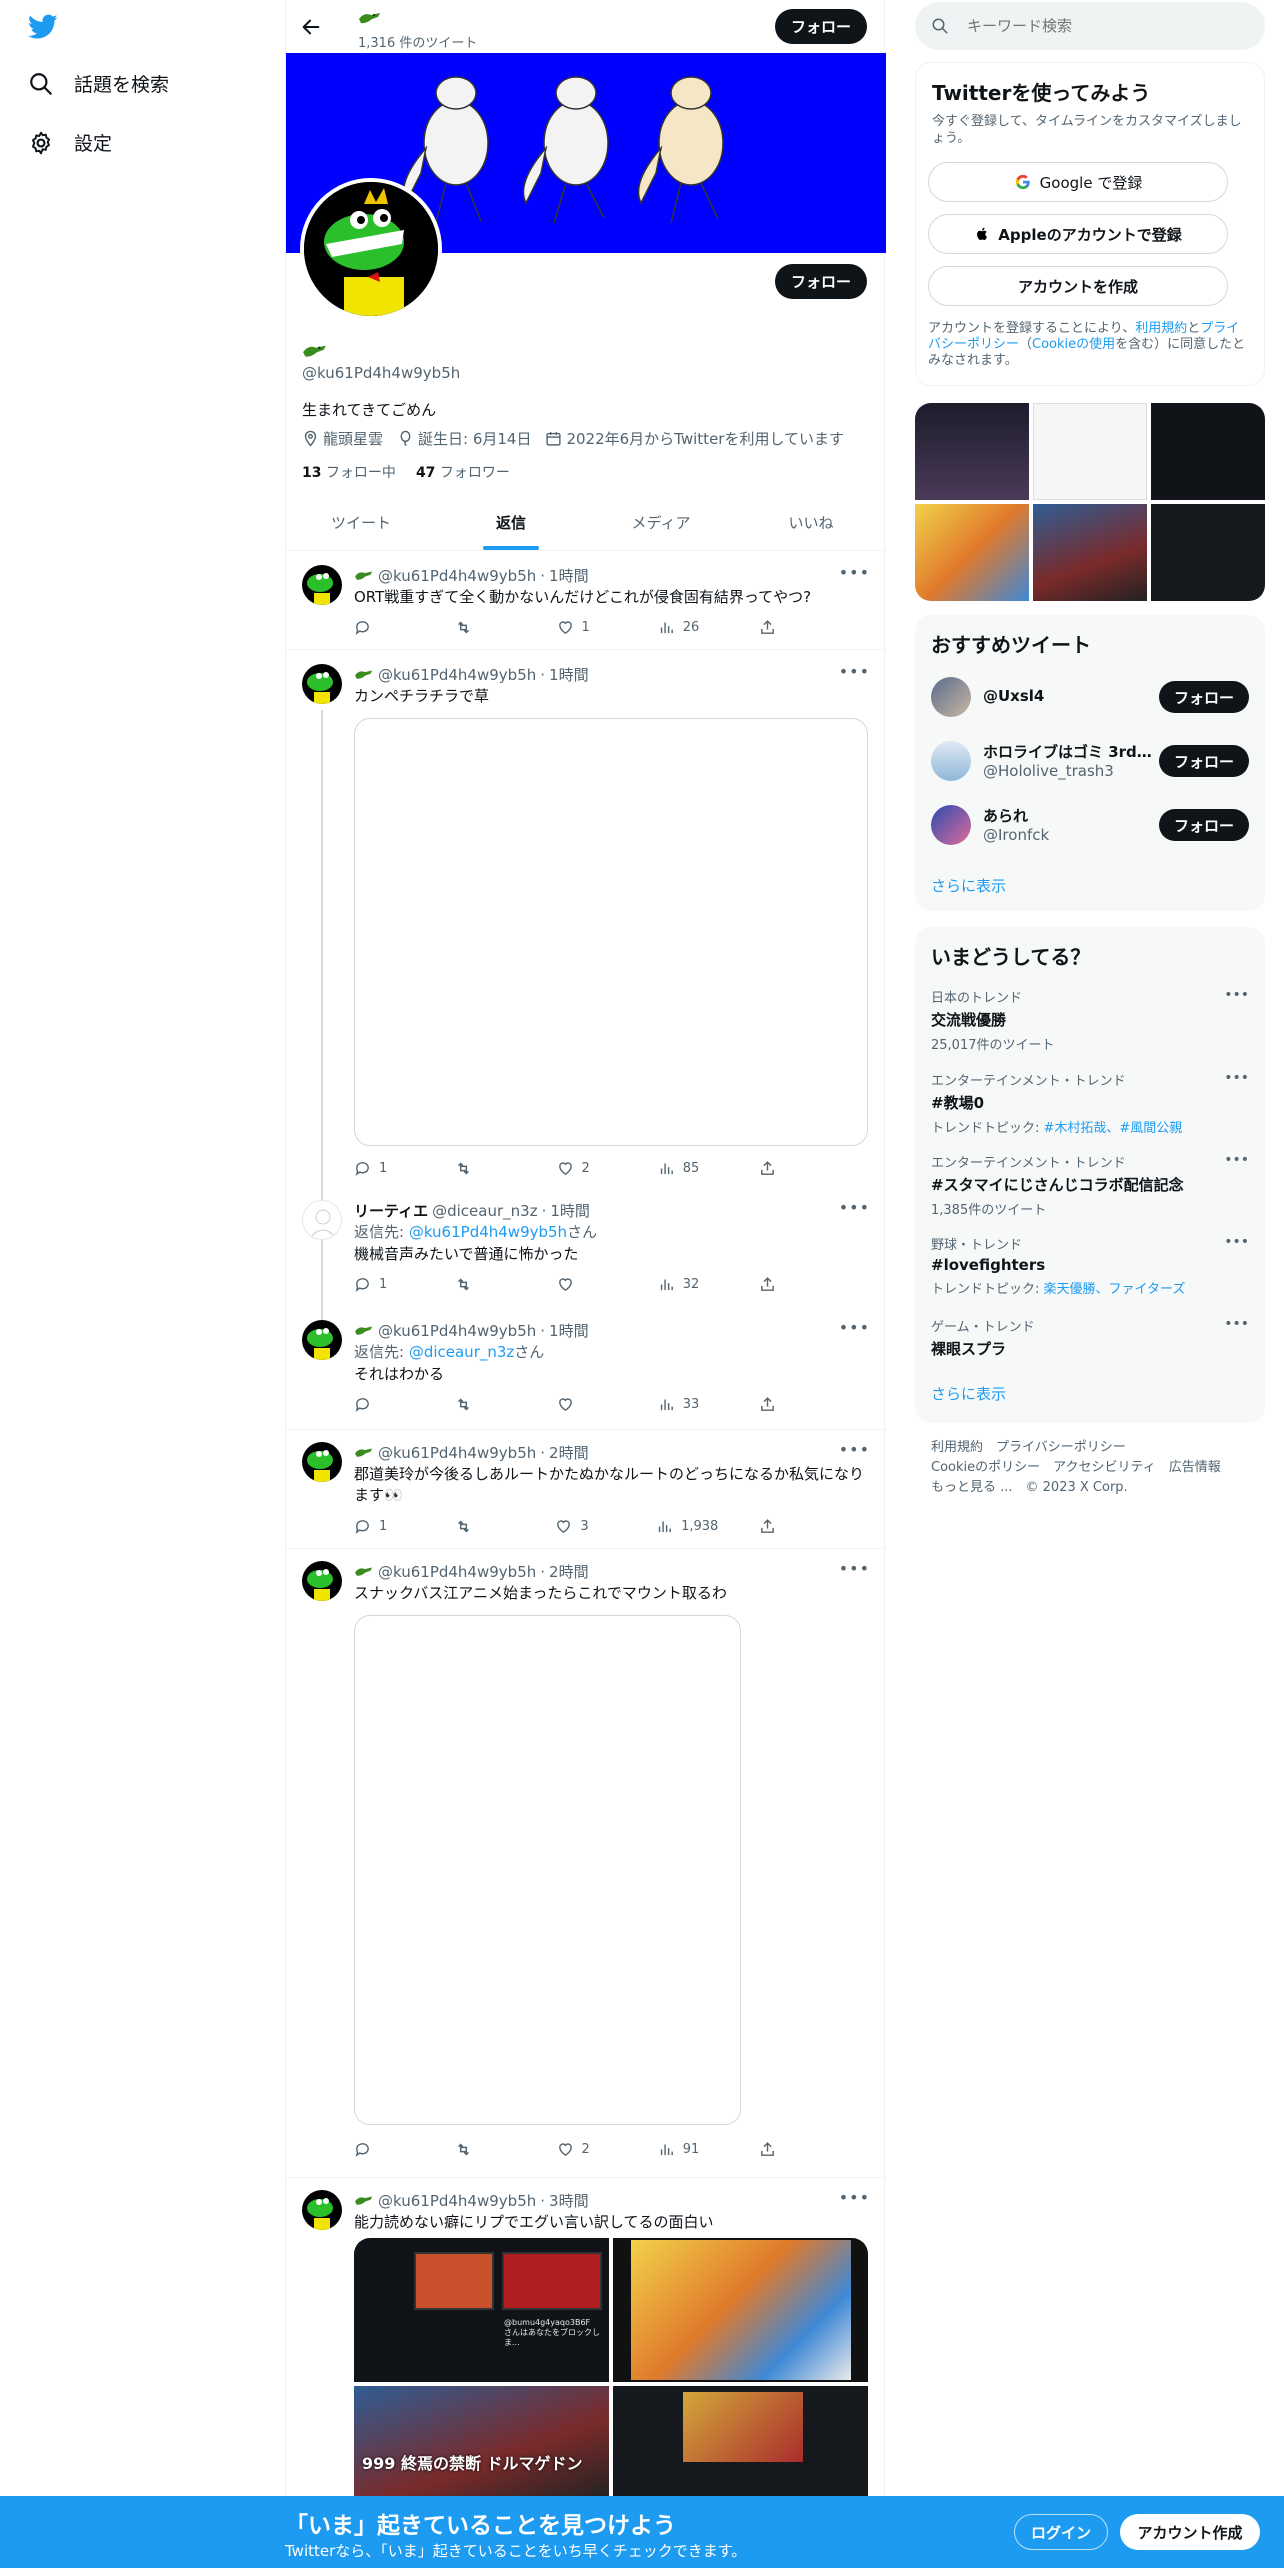  Describe the element at coordinates (349, 472) in the screenshot. I see `following-link: 13 フォロー中` at that location.